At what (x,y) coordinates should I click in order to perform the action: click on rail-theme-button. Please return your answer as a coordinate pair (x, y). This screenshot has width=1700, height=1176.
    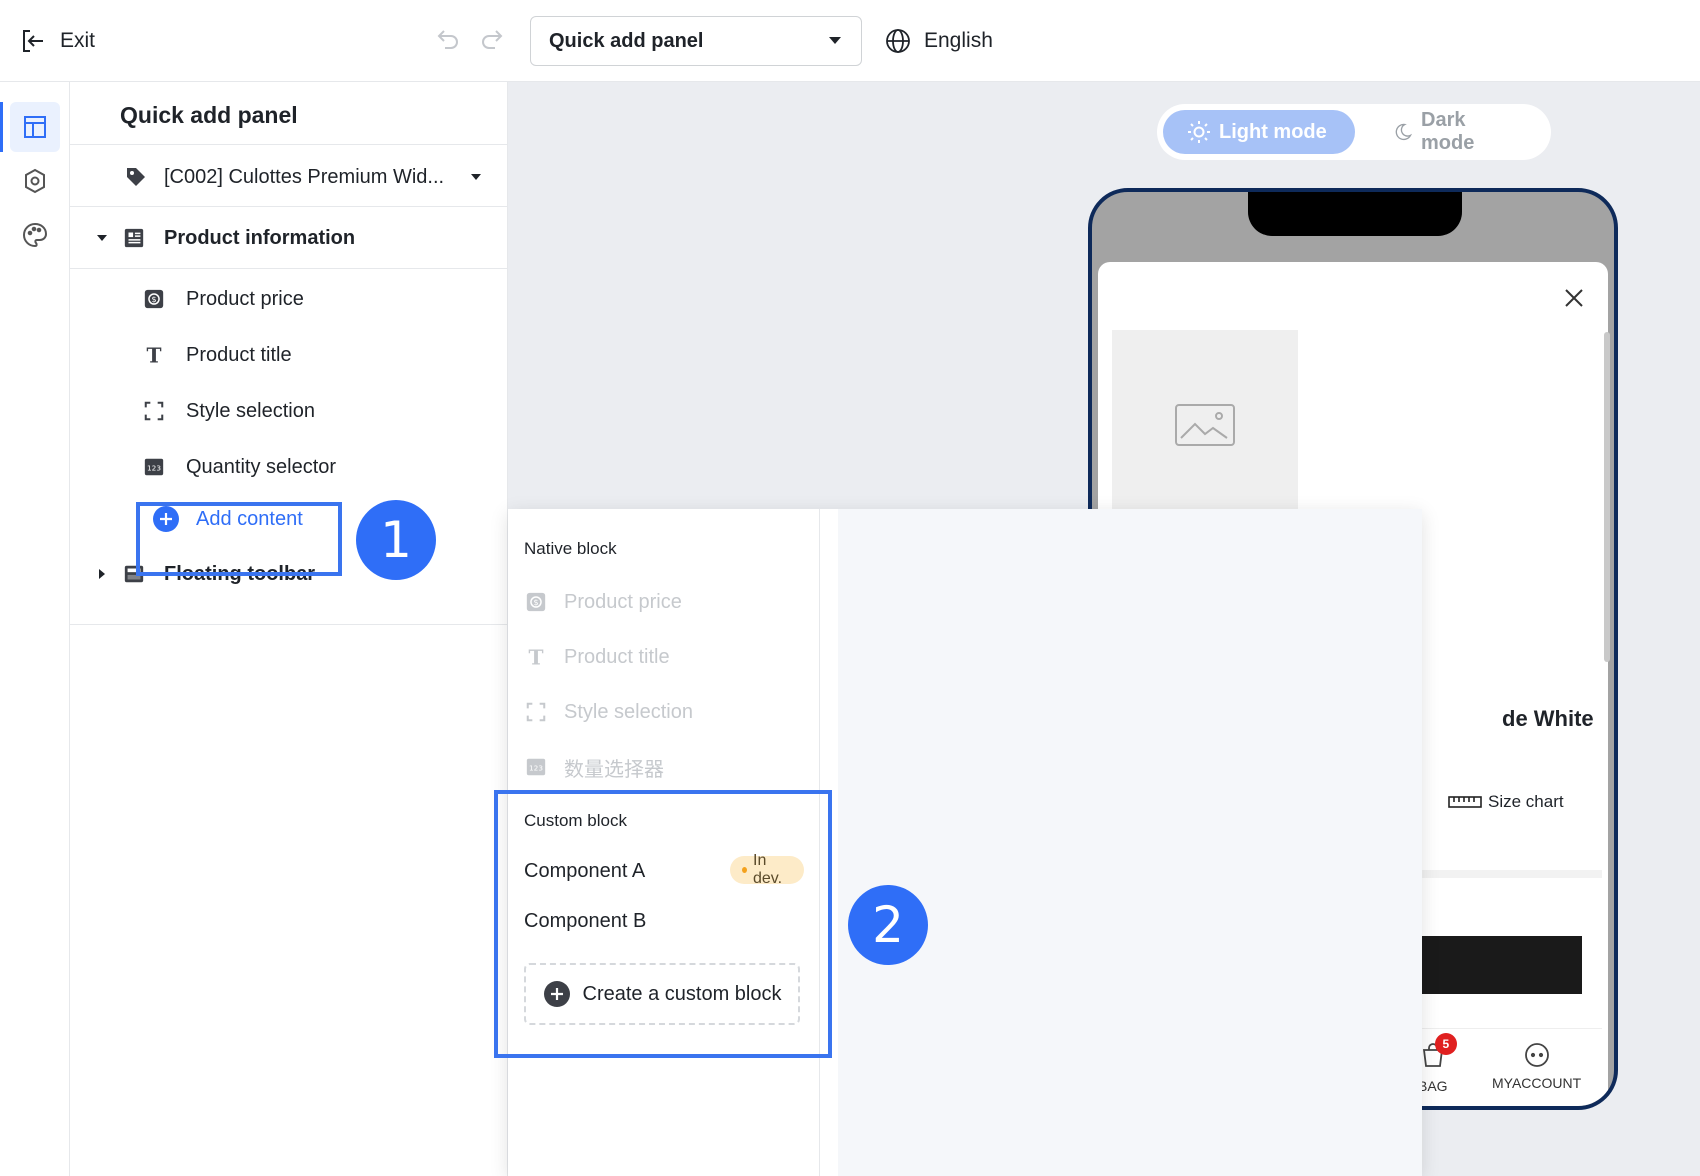
    Looking at the image, I should click on (35, 235).